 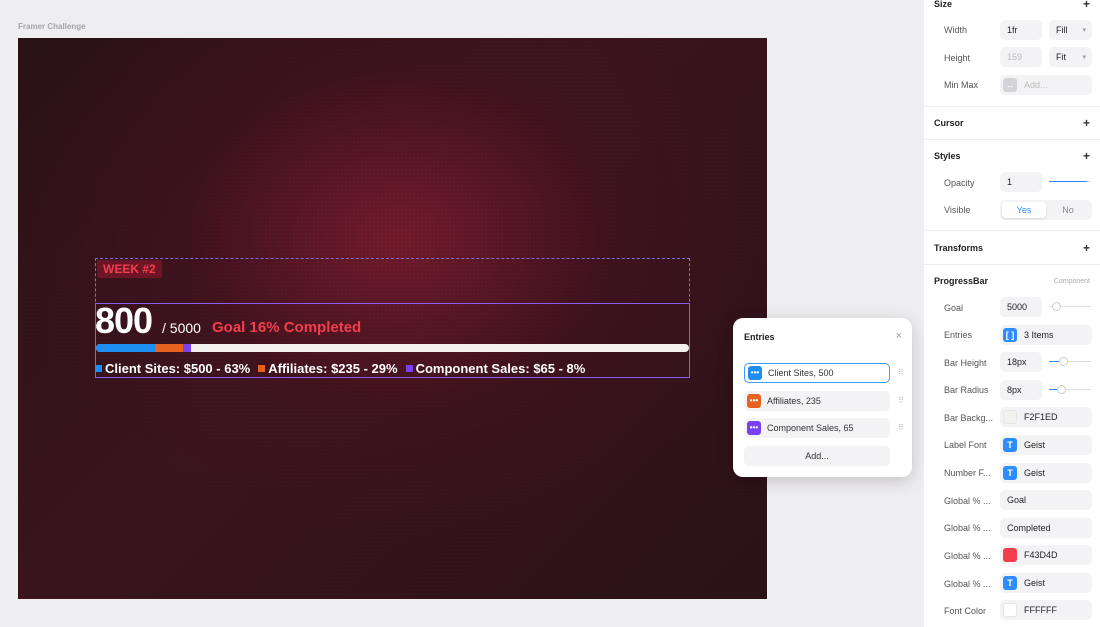 I want to click on width-mode-select: Fill ▾, so click(x=1070, y=30).